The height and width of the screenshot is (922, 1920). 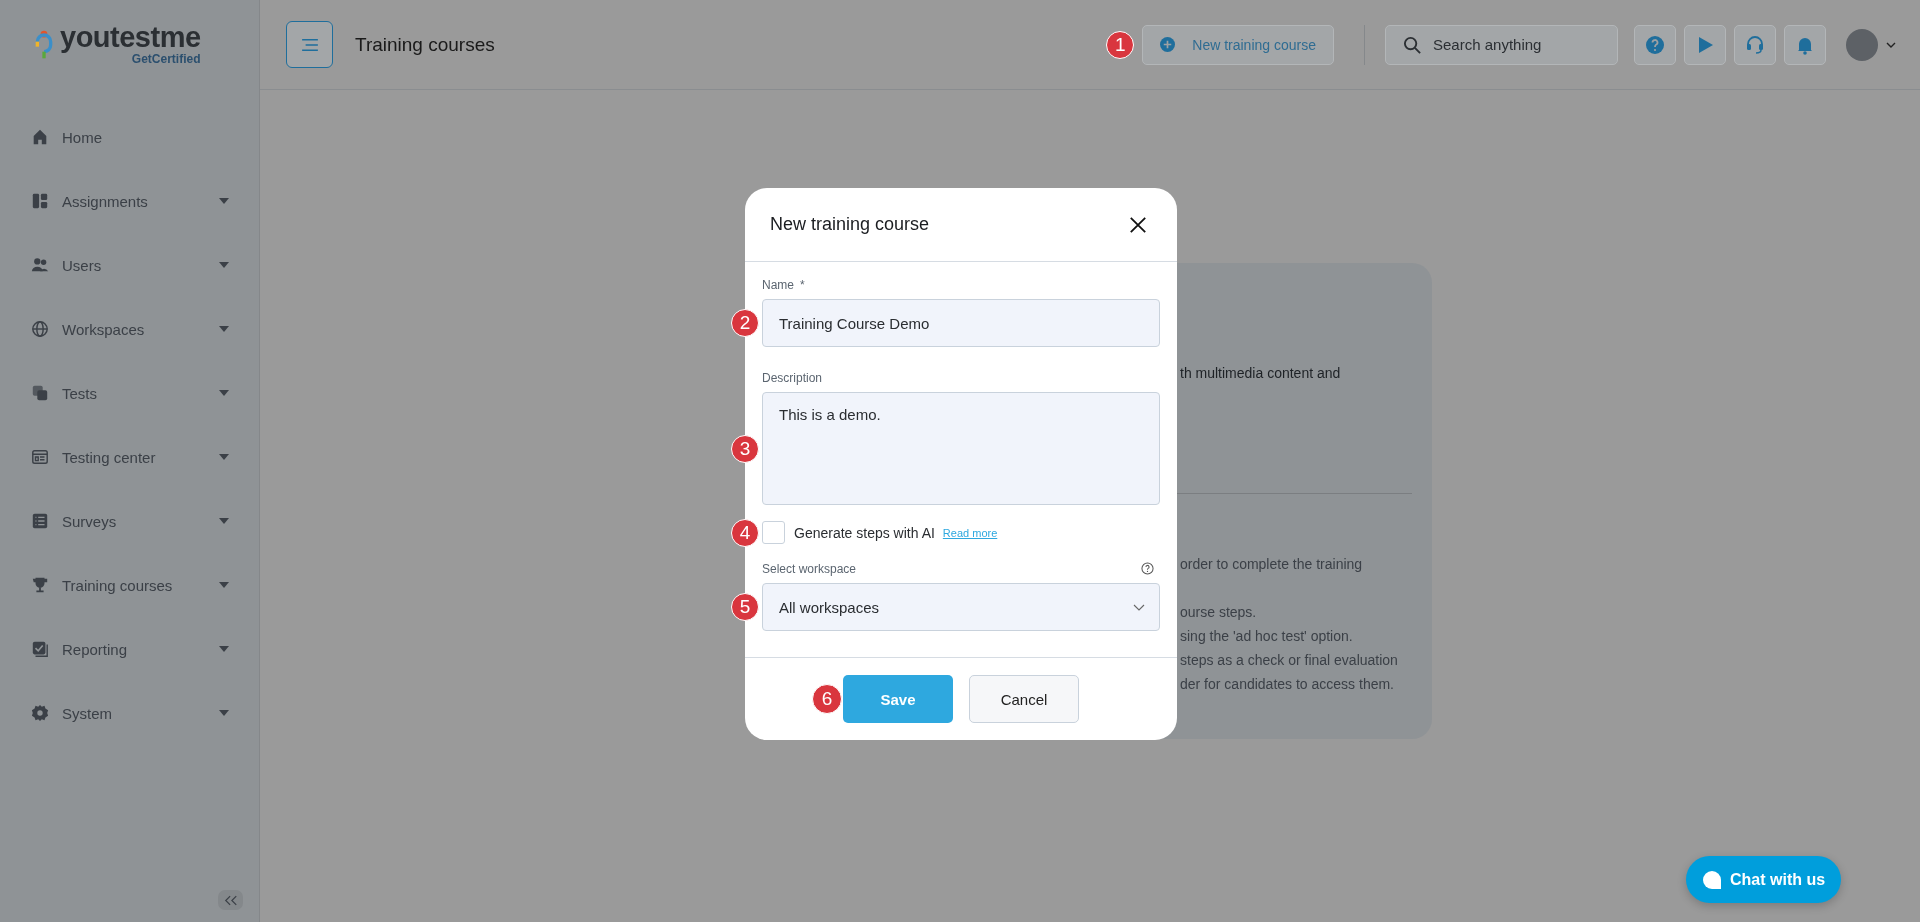 What do you see at coordinates (745, 323) in the screenshot?
I see `callout-number: 2` at bounding box center [745, 323].